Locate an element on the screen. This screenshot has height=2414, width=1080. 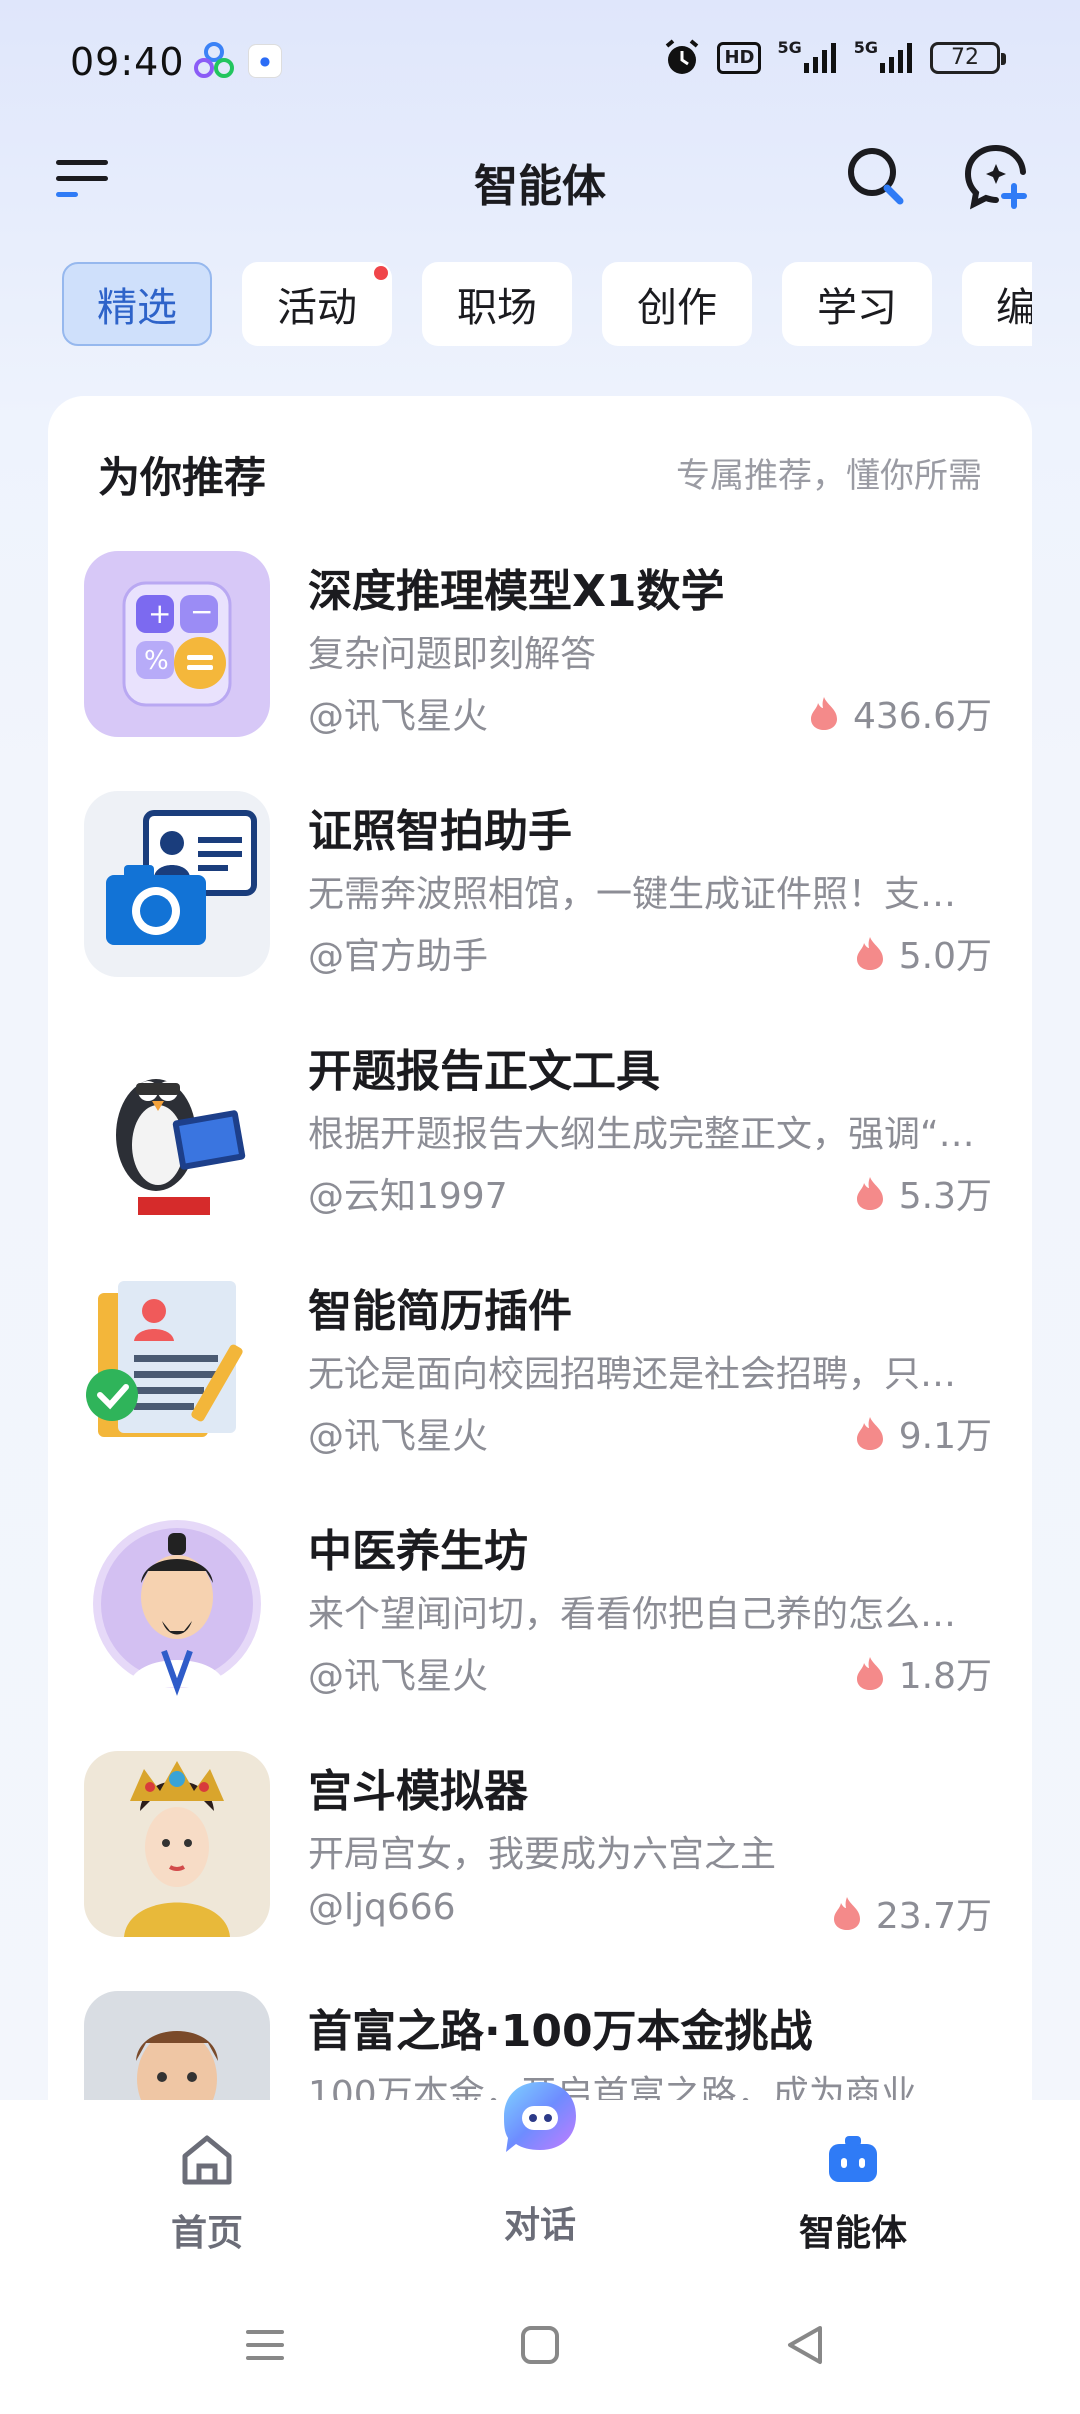
tab-creation: 创作 is located at coordinates (677, 304).